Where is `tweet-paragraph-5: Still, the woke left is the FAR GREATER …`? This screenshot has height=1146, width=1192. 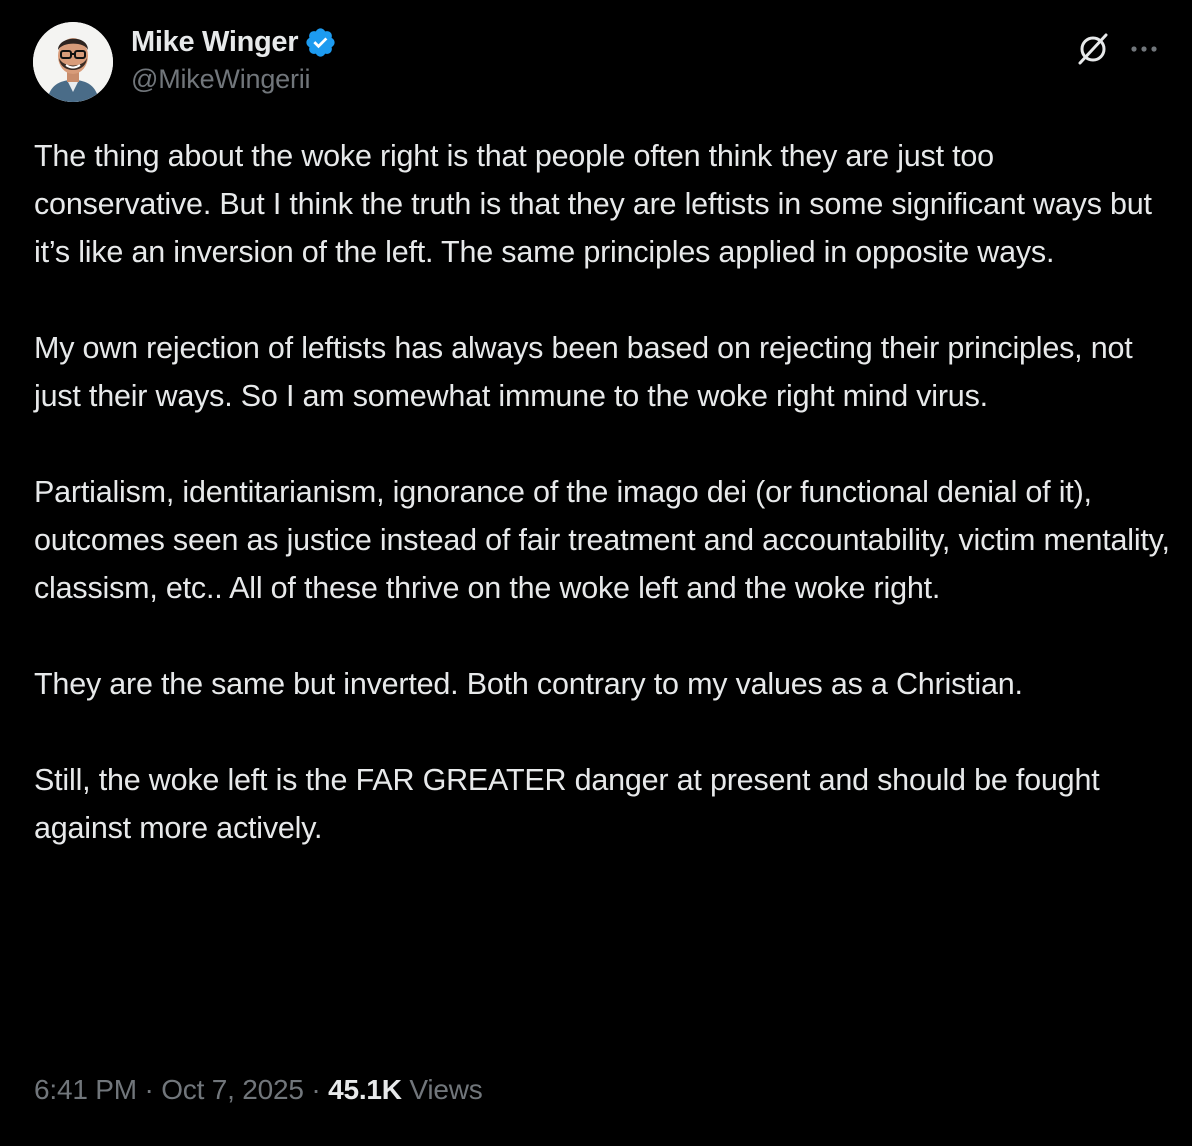 tweet-paragraph-5: Still, the woke left is the FAR GREATER … is located at coordinates (567, 804).